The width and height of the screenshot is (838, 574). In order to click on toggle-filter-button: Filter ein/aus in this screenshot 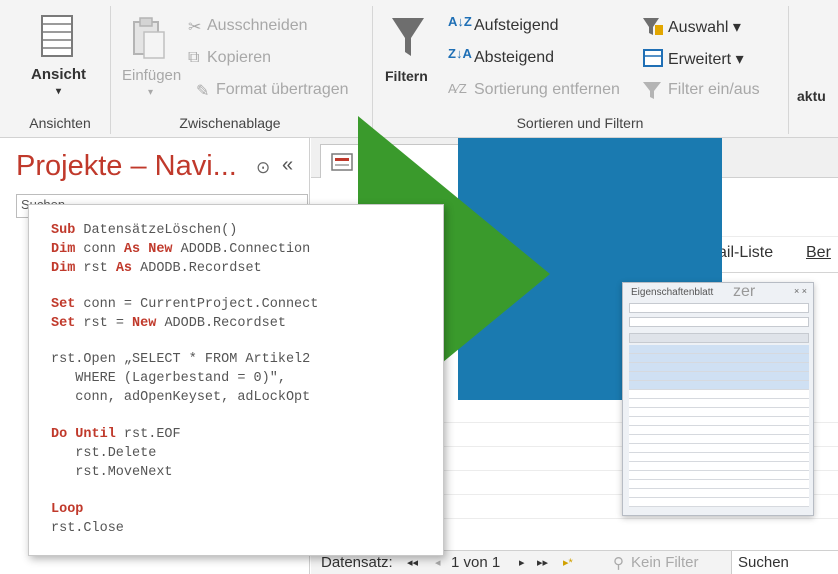, I will do `click(714, 90)`.